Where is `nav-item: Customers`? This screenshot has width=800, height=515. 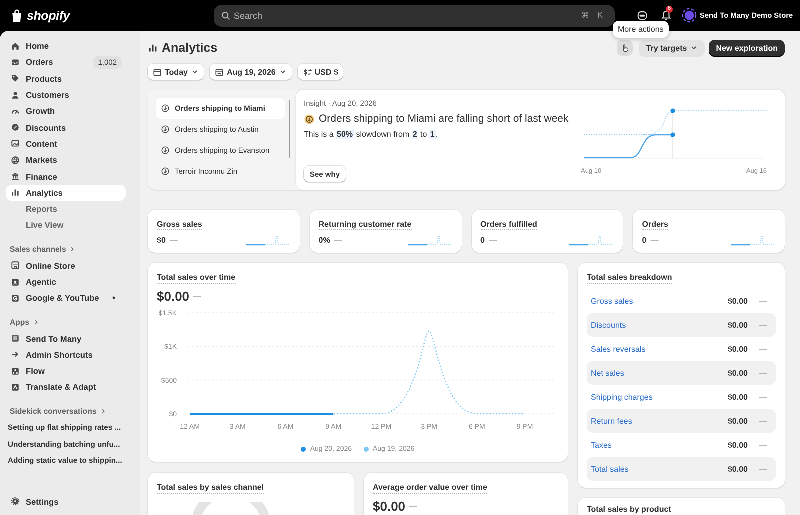
nav-item: Customers is located at coordinates (66, 95).